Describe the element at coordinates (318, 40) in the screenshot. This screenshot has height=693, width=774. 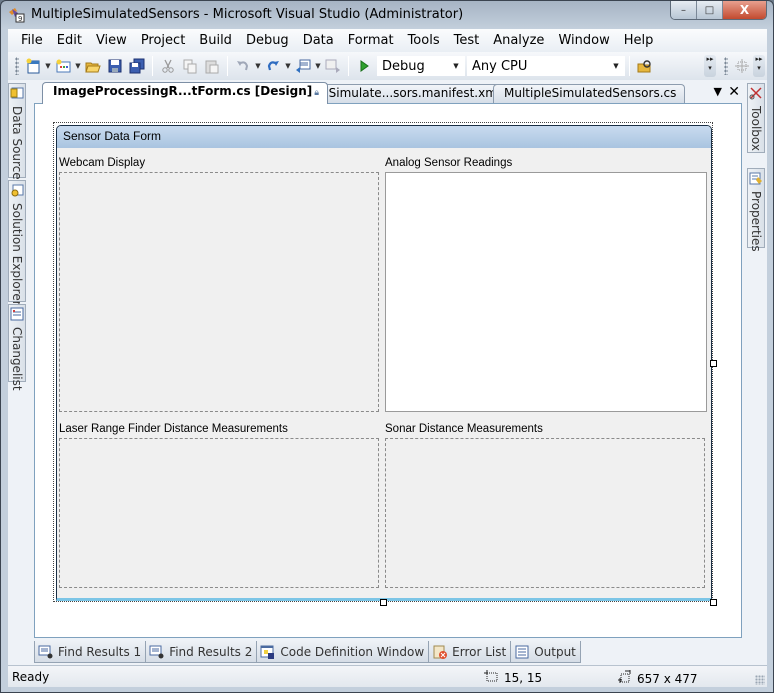
I see `menu-data: Data` at that location.